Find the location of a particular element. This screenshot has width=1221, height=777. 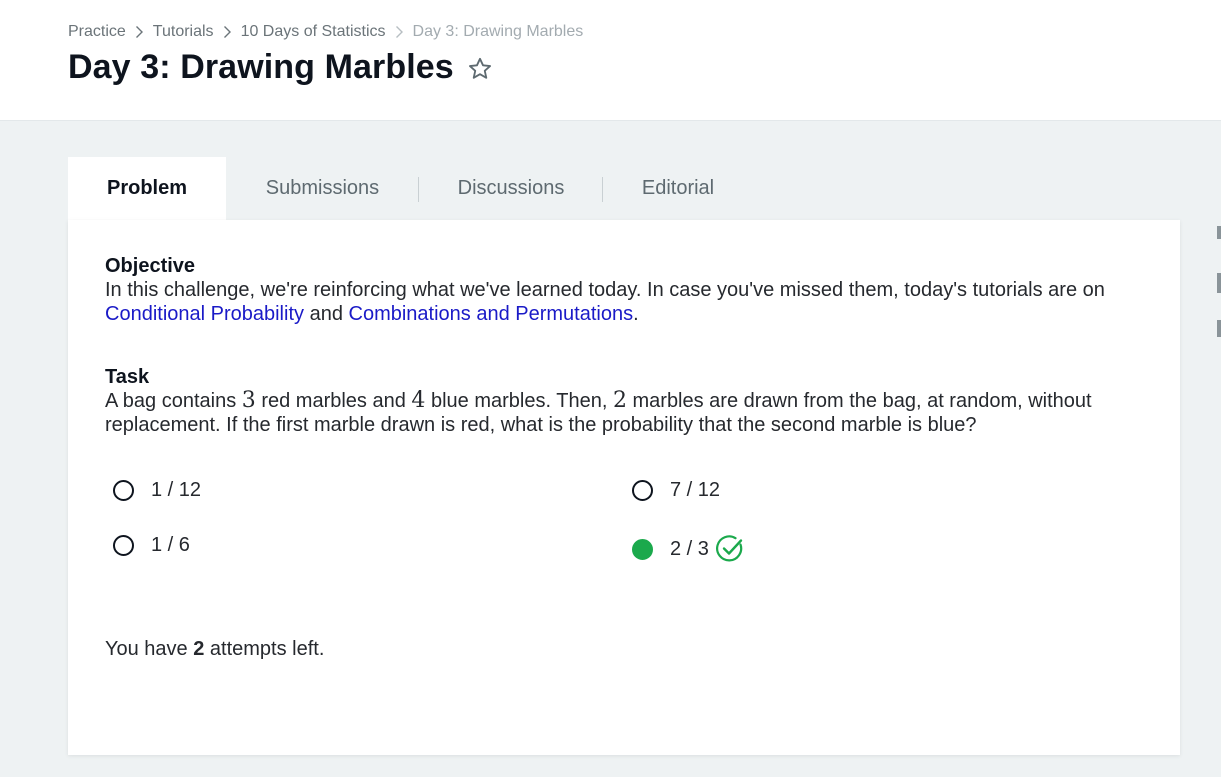

option-label: 1 / 6 is located at coordinates (170, 545).